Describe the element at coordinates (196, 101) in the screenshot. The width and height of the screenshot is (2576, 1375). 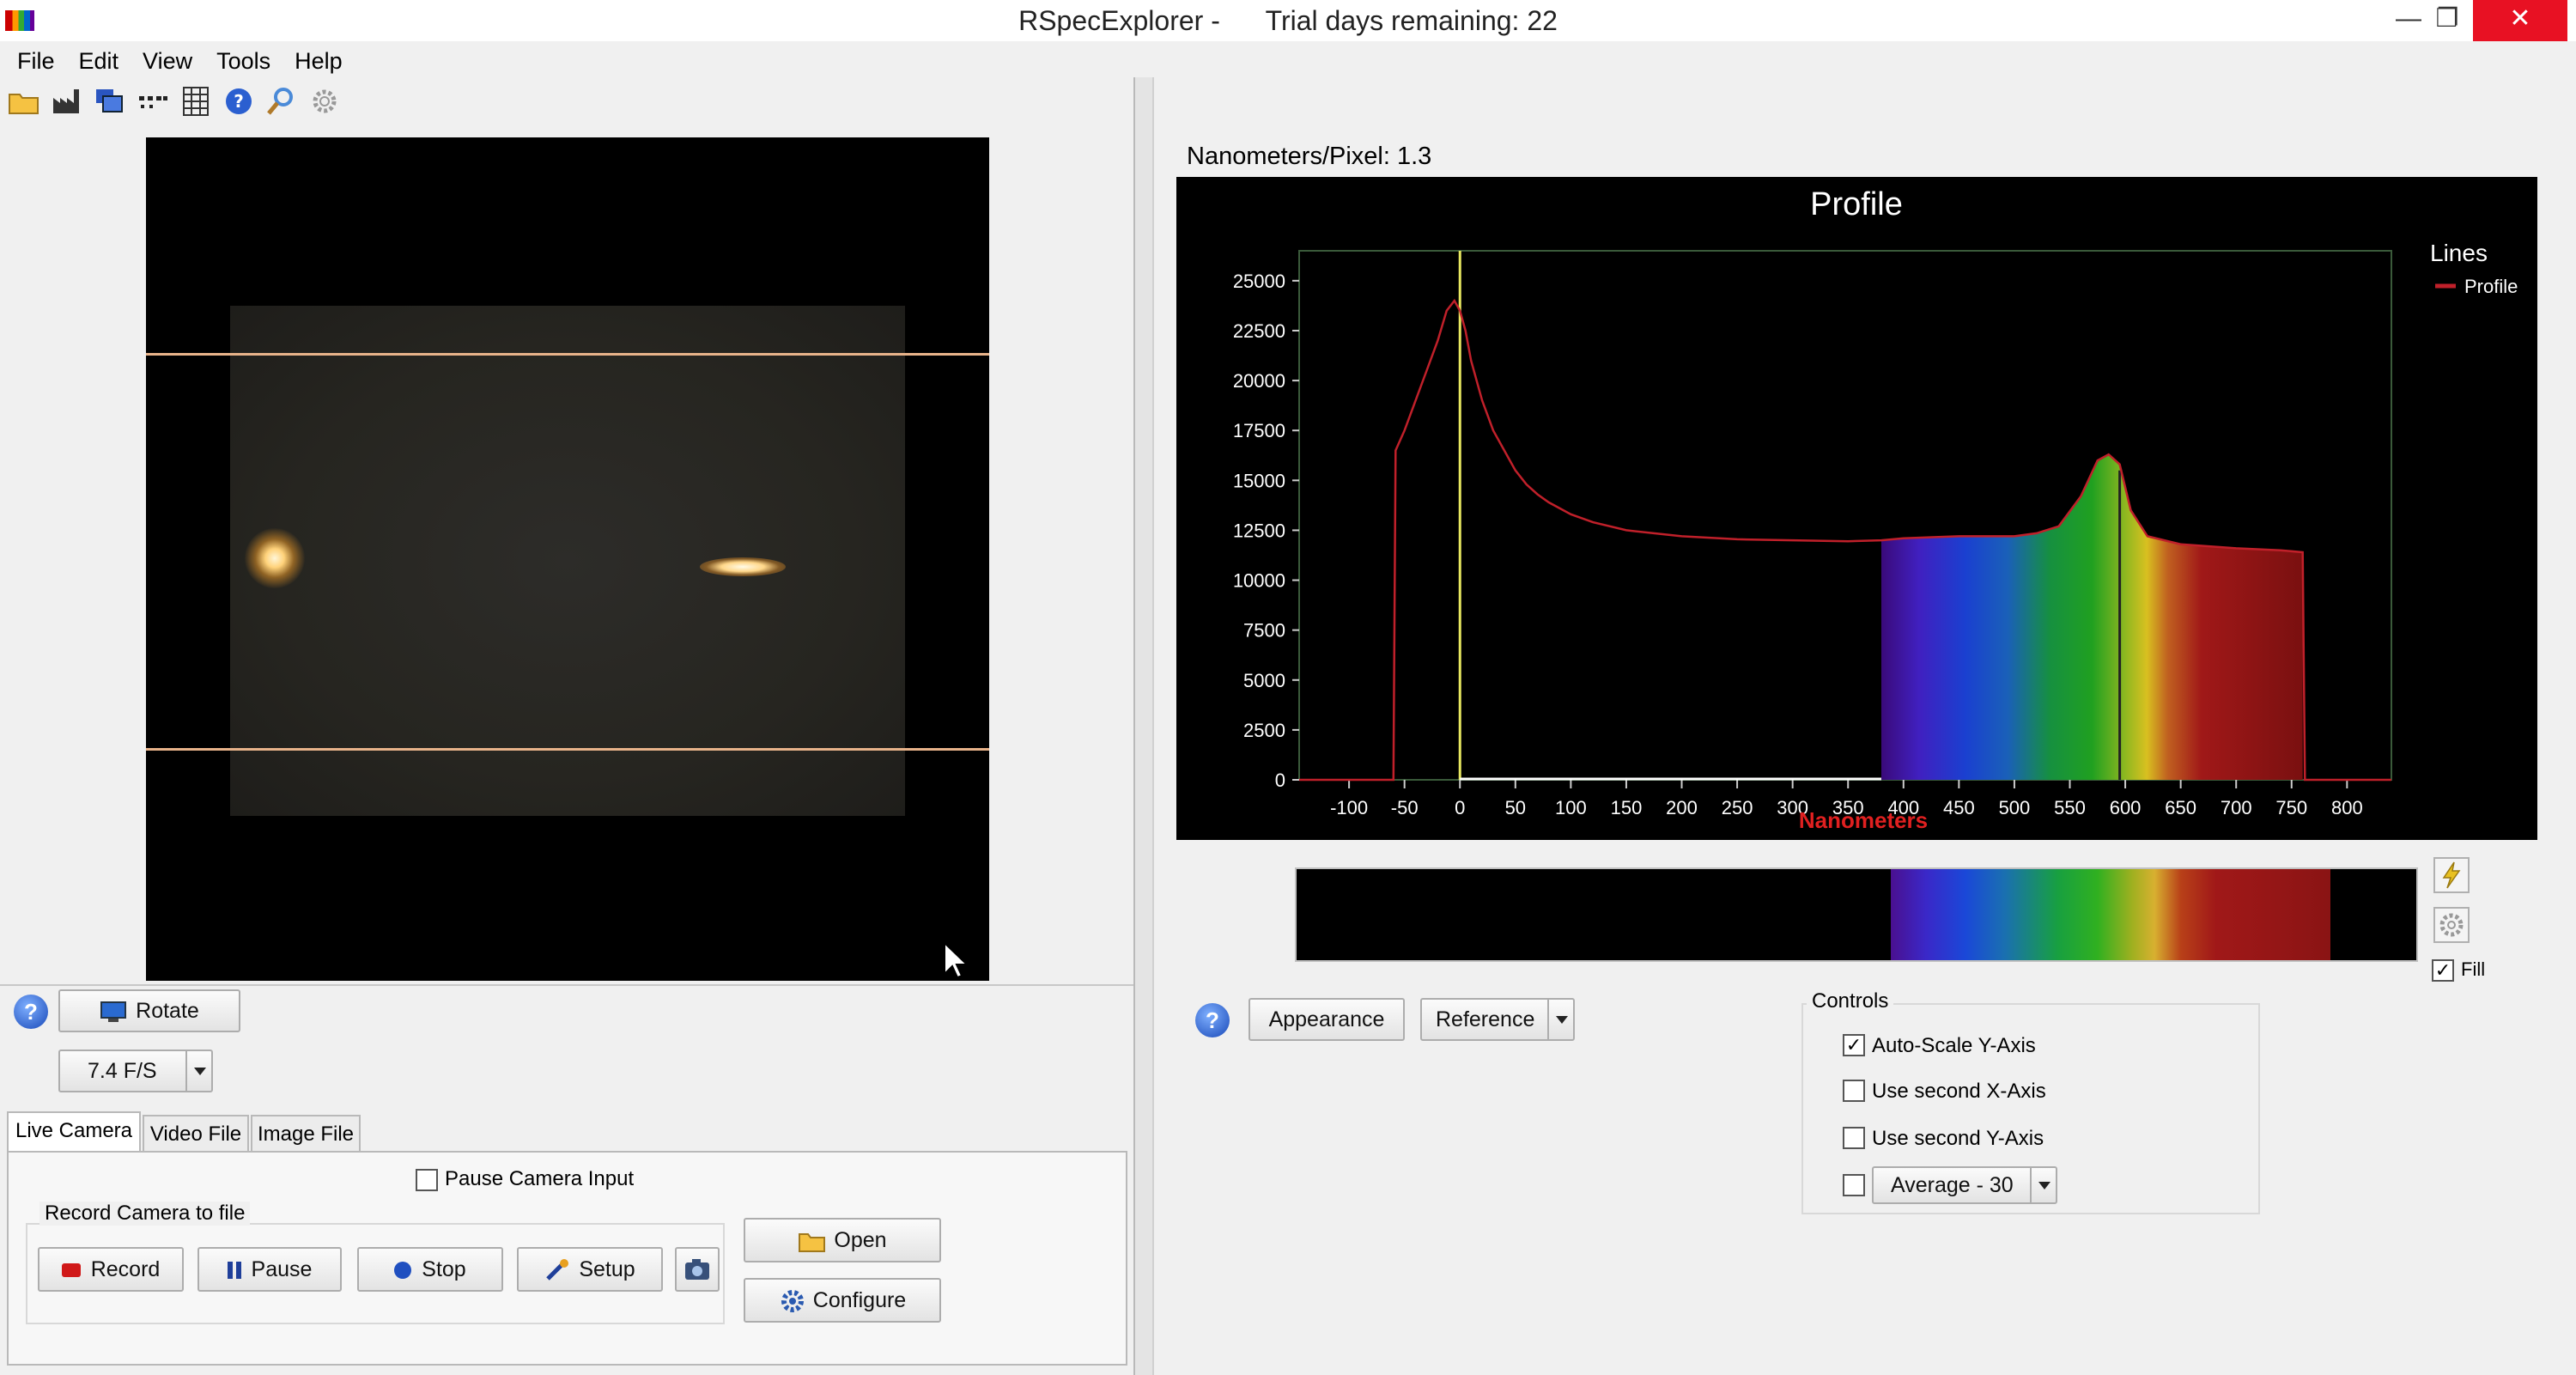
I see `grid-icon` at that location.